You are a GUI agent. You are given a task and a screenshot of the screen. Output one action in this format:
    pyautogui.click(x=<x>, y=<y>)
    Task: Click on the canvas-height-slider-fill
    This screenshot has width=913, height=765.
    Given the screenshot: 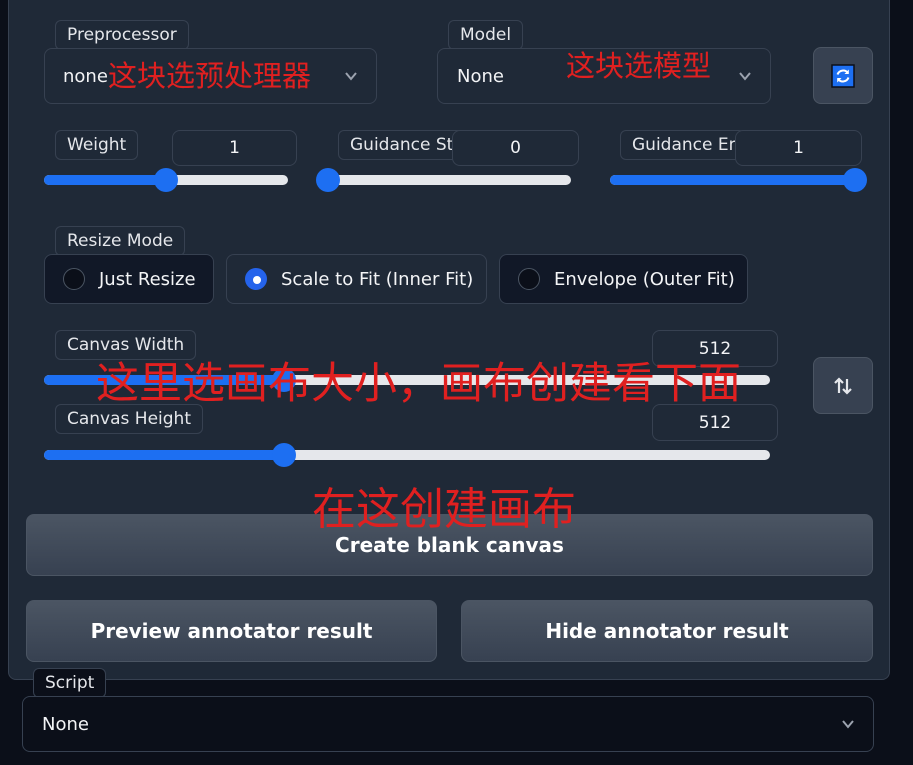 What is the action you would take?
    pyautogui.click(x=164, y=455)
    